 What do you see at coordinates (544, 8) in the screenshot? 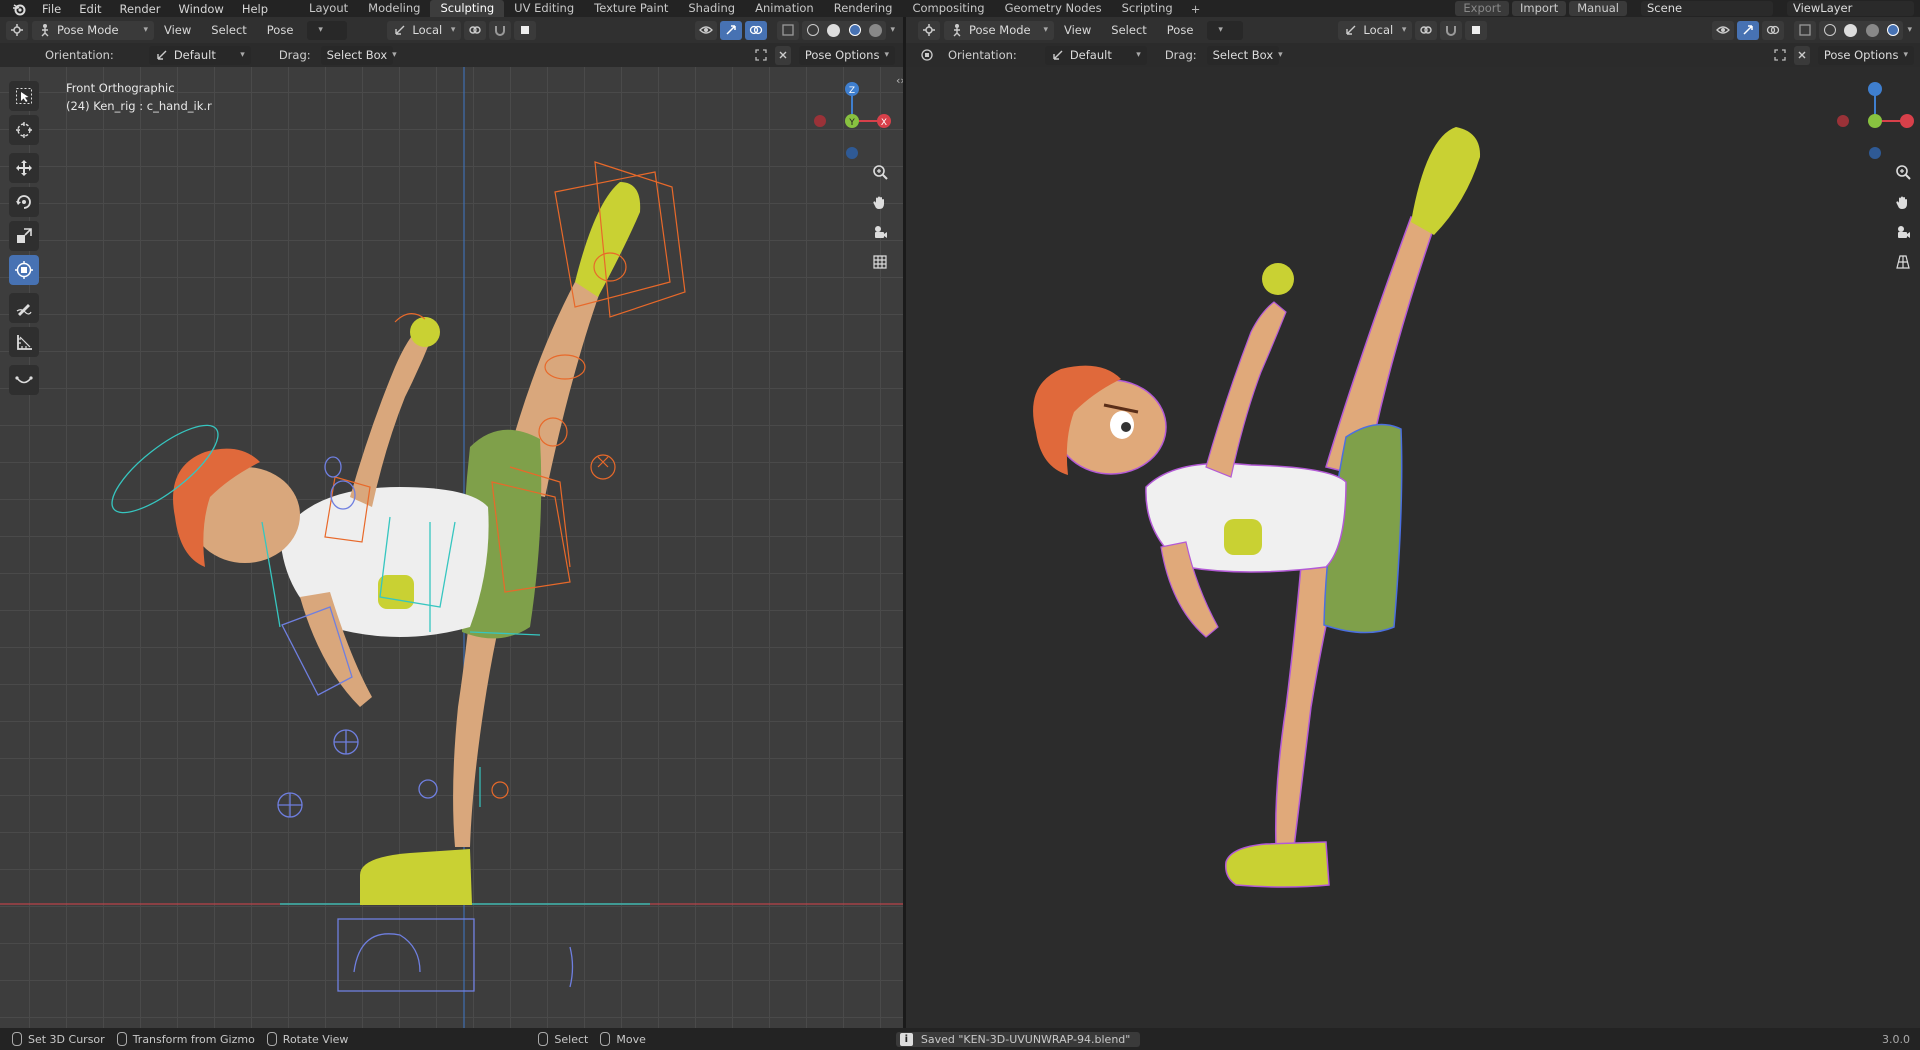
I see `tab-uv-editing: UV Editing` at bounding box center [544, 8].